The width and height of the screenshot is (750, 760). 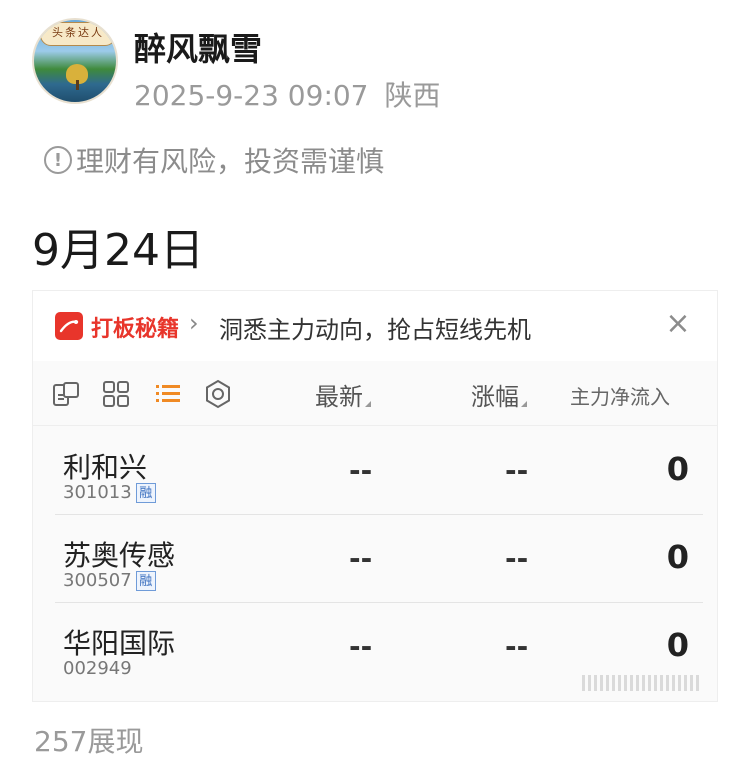 What do you see at coordinates (118, 250) in the screenshot?
I see `post-date-heading: 9月24日` at bounding box center [118, 250].